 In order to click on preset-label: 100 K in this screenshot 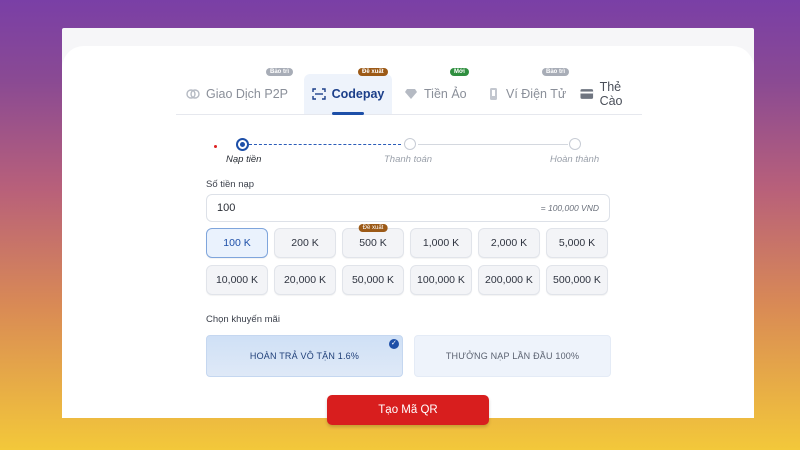, I will do `click(237, 243)`.